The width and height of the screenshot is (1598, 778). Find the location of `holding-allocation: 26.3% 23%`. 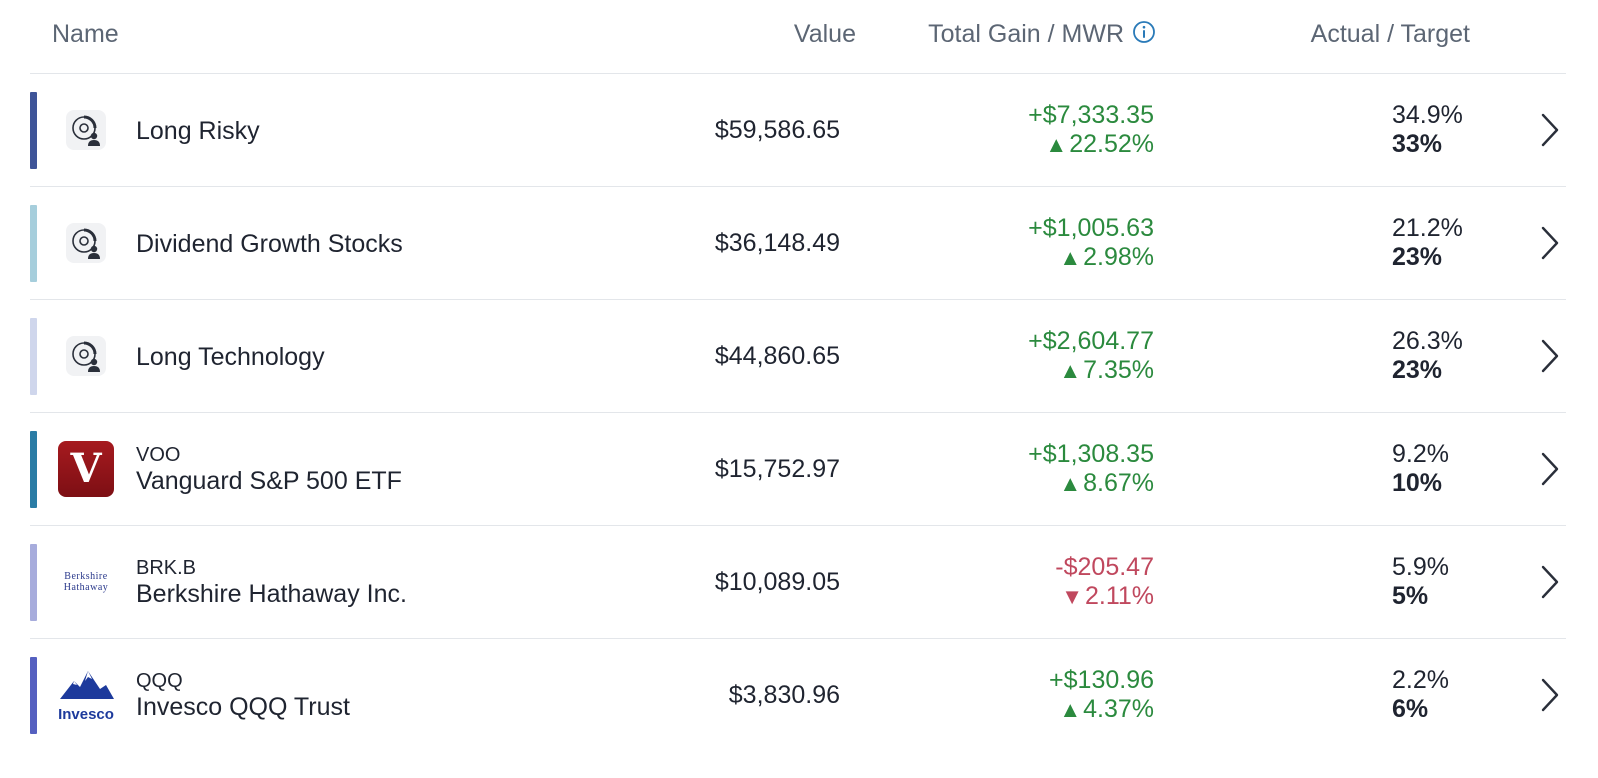

holding-allocation: 26.3% 23% is located at coordinates (1430, 356).